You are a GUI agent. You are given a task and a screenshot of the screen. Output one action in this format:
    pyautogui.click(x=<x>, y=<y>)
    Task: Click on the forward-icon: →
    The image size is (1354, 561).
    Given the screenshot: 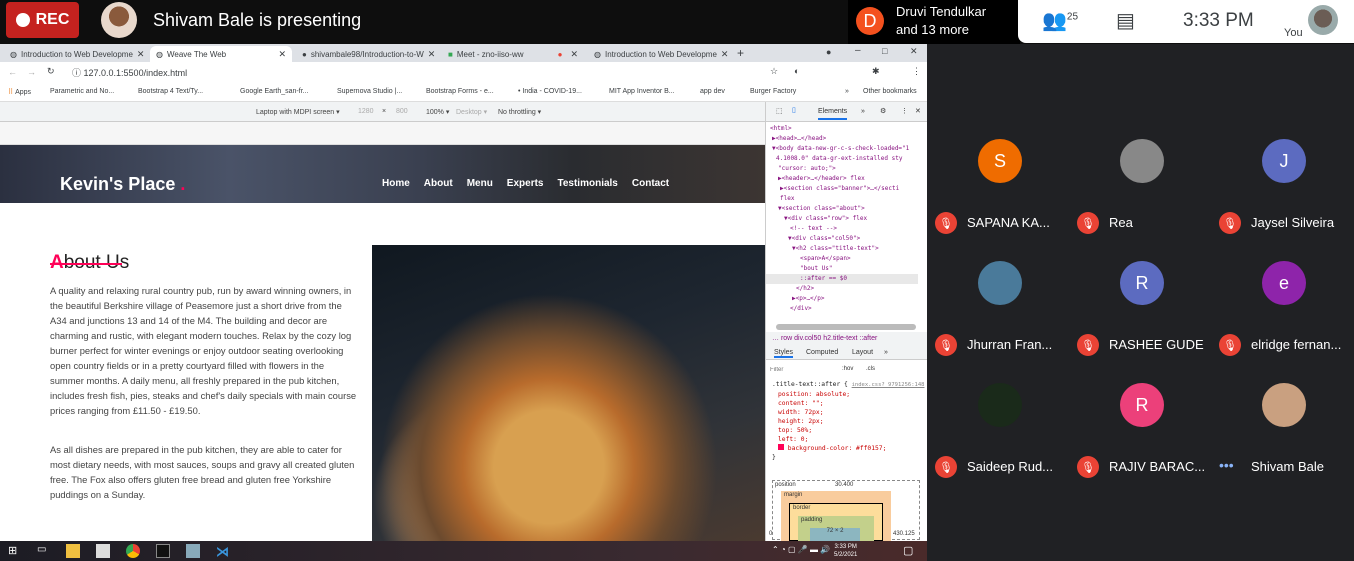 What is the action you would take?
    pyautogui.click(x=31, y=72)
    